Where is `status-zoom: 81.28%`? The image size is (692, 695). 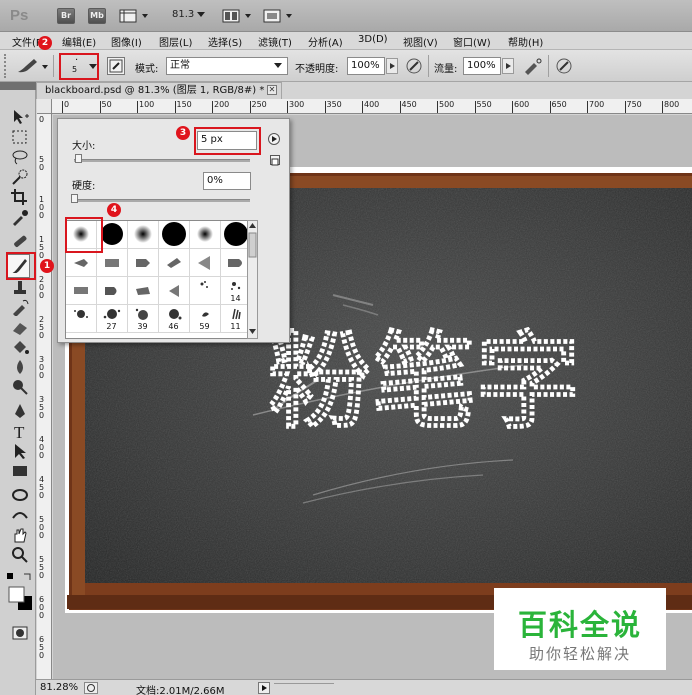 status-zoom: 81.28% is located at coordinates (59, 687).